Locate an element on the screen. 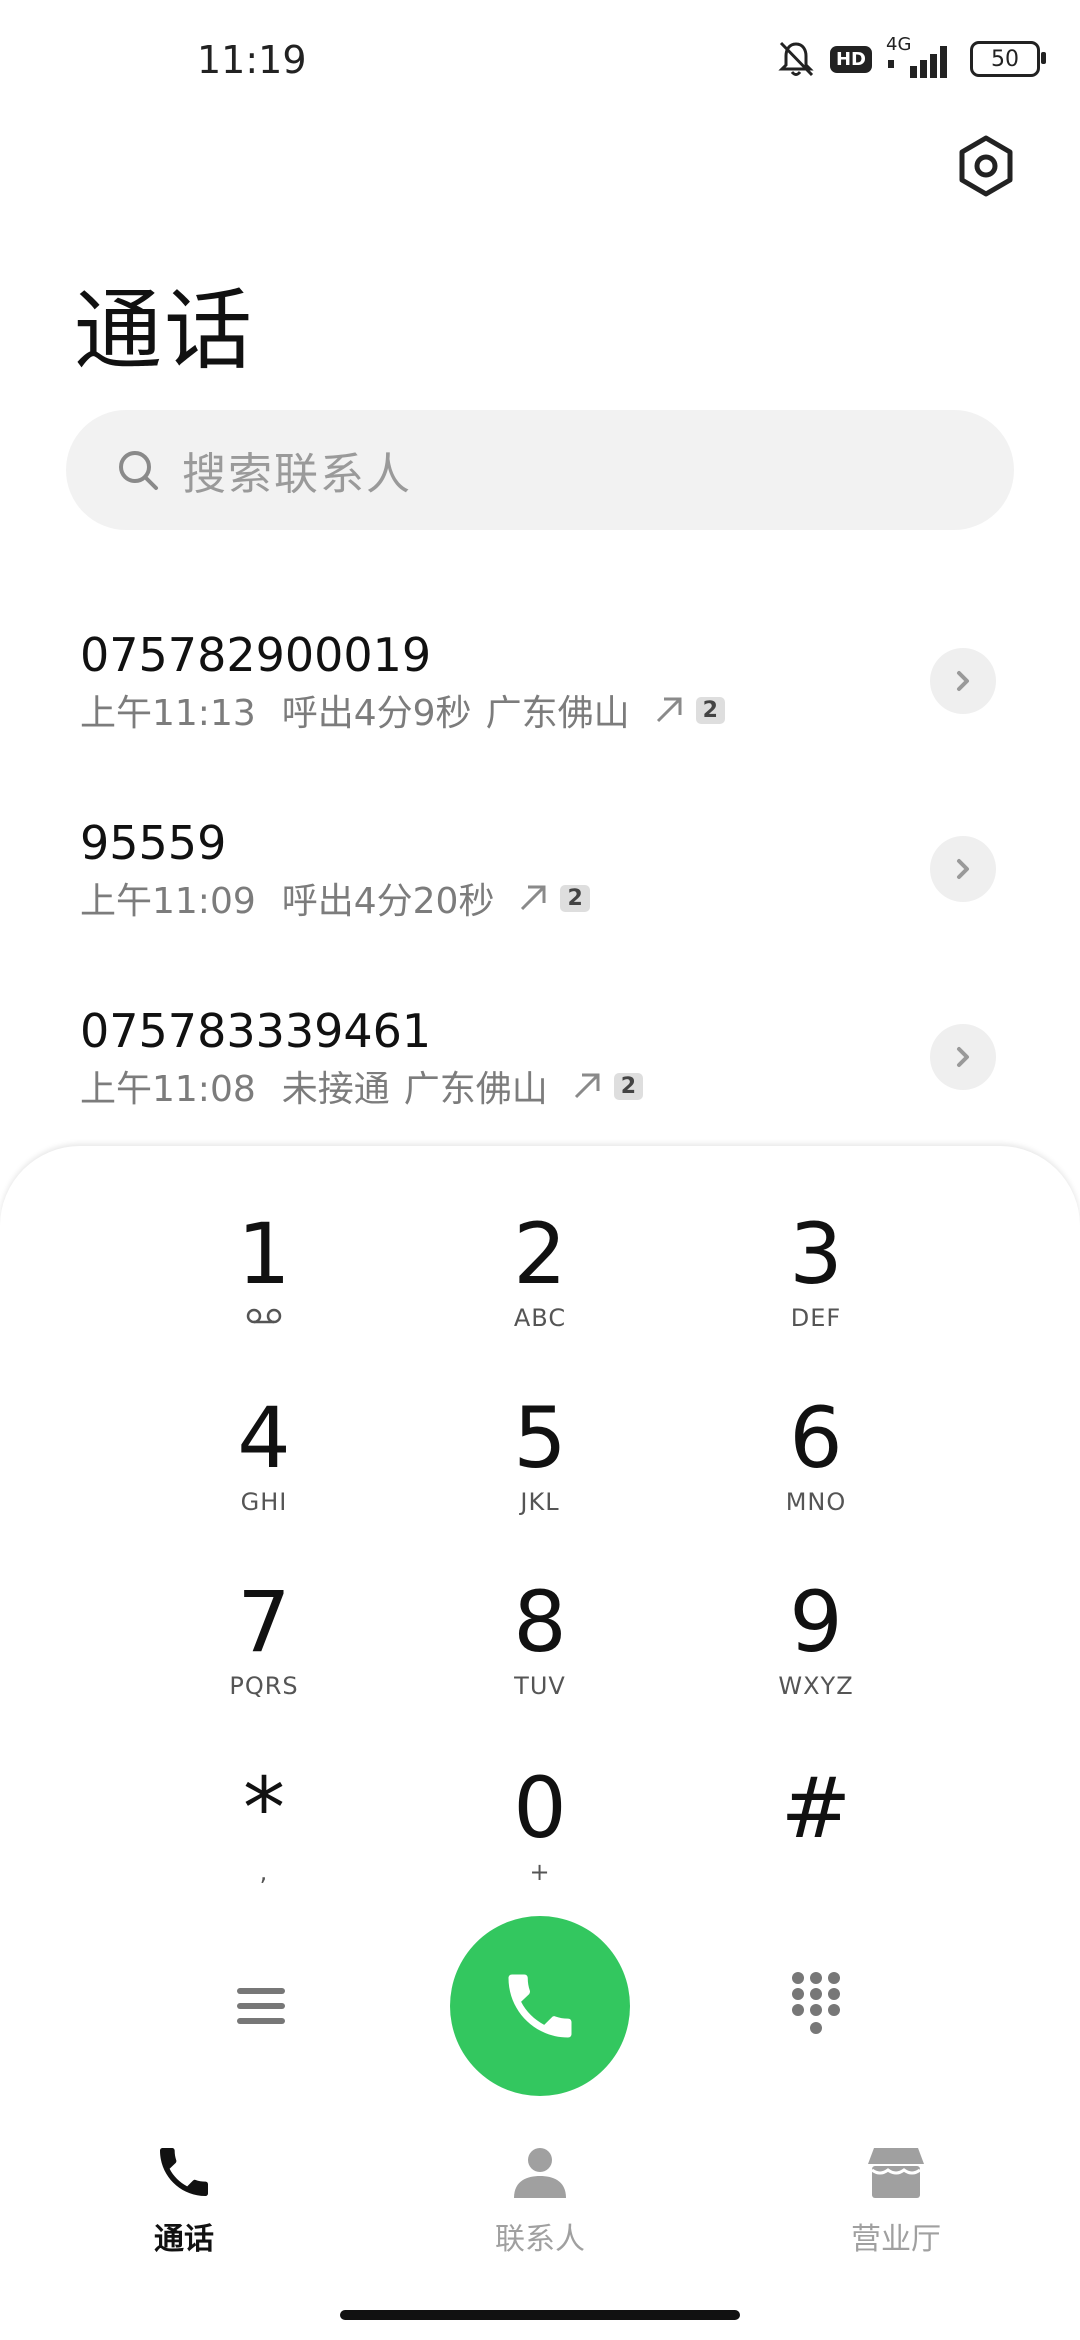 This screenshot has width=1080, height=2340. dial-key-1: 1 is located at coordinates (264, 1281).